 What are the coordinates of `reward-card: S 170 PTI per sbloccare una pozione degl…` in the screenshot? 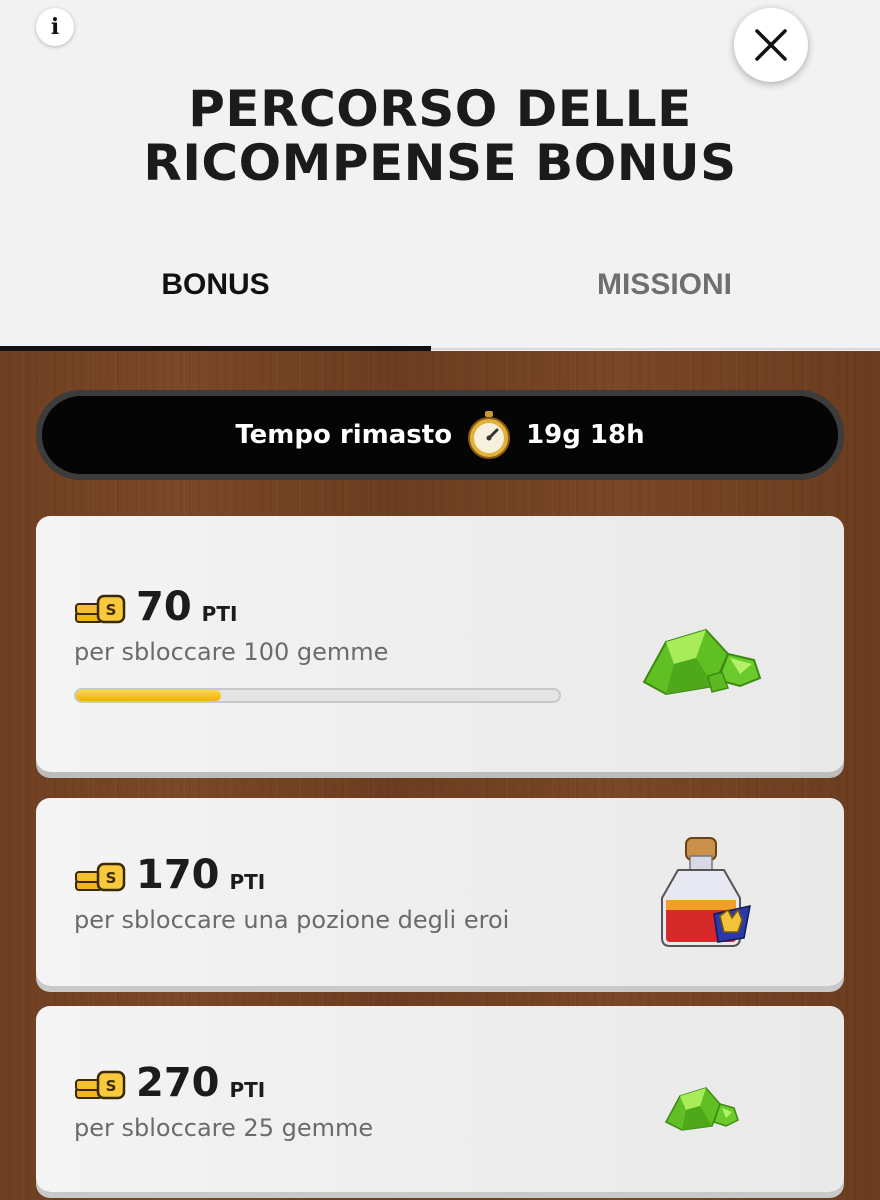 It's located at (440, 892).